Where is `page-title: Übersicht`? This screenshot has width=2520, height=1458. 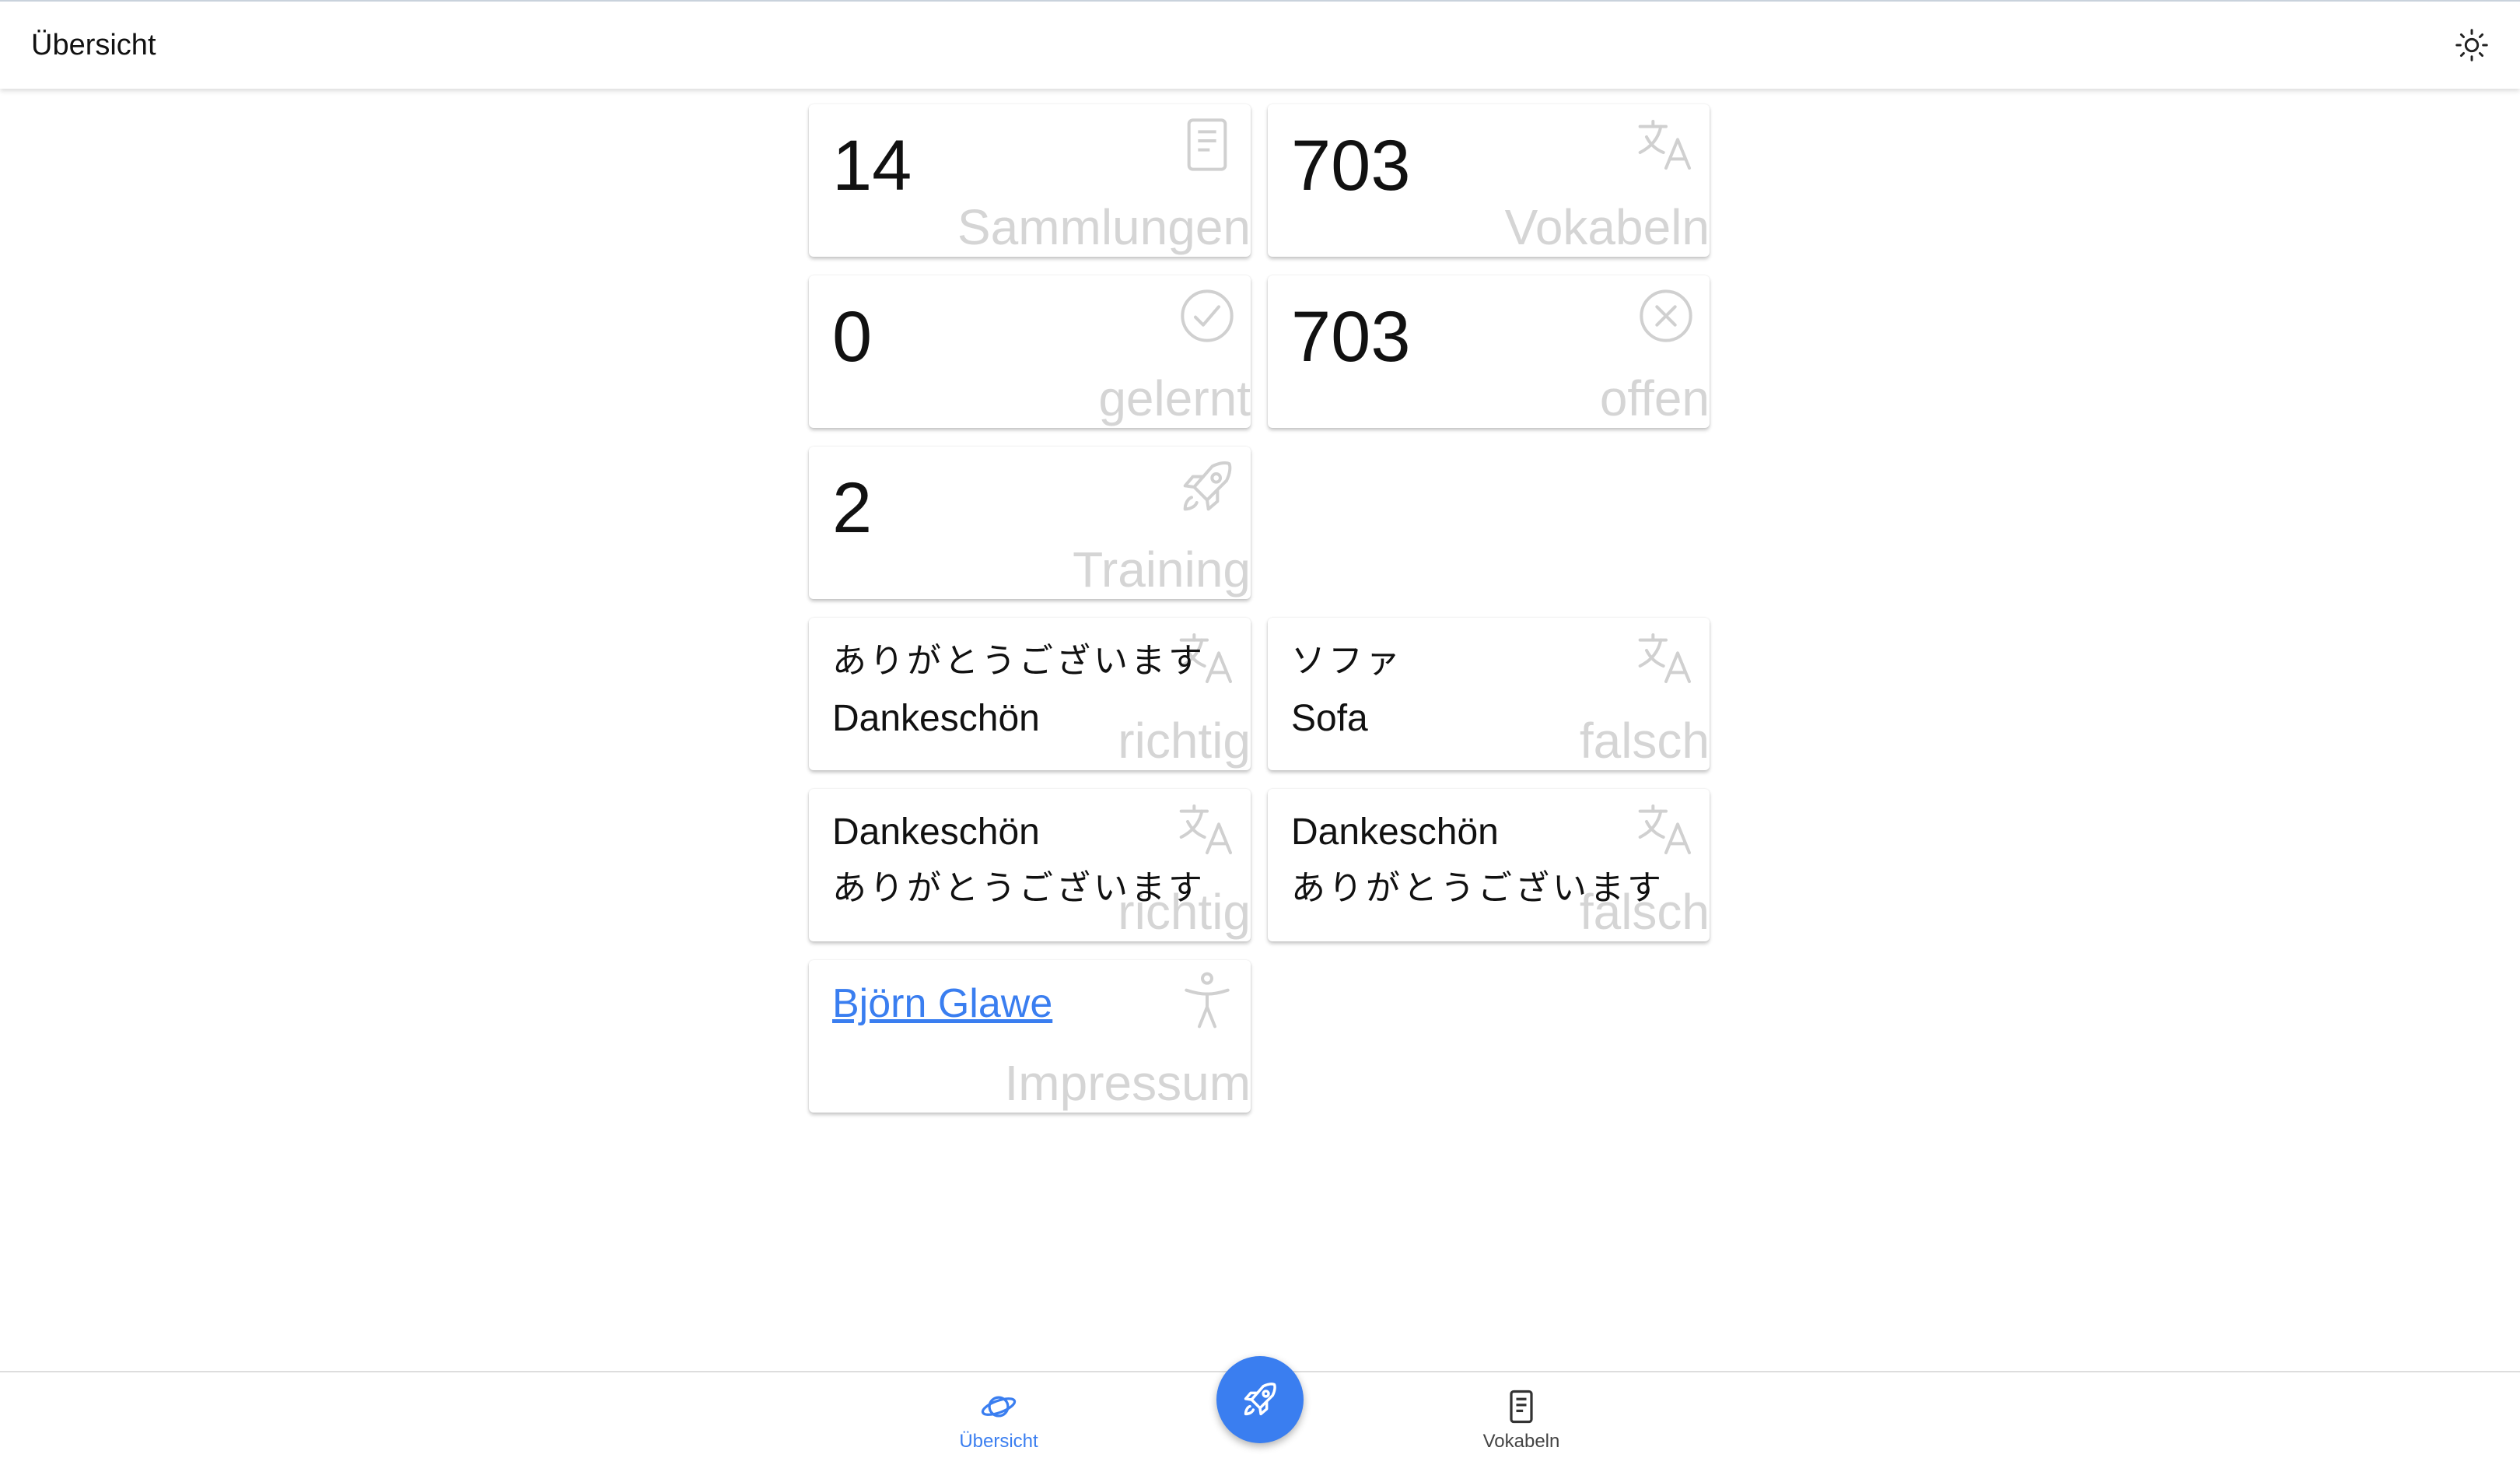 page-title: Übersicht is located at coordinates (94, 45).